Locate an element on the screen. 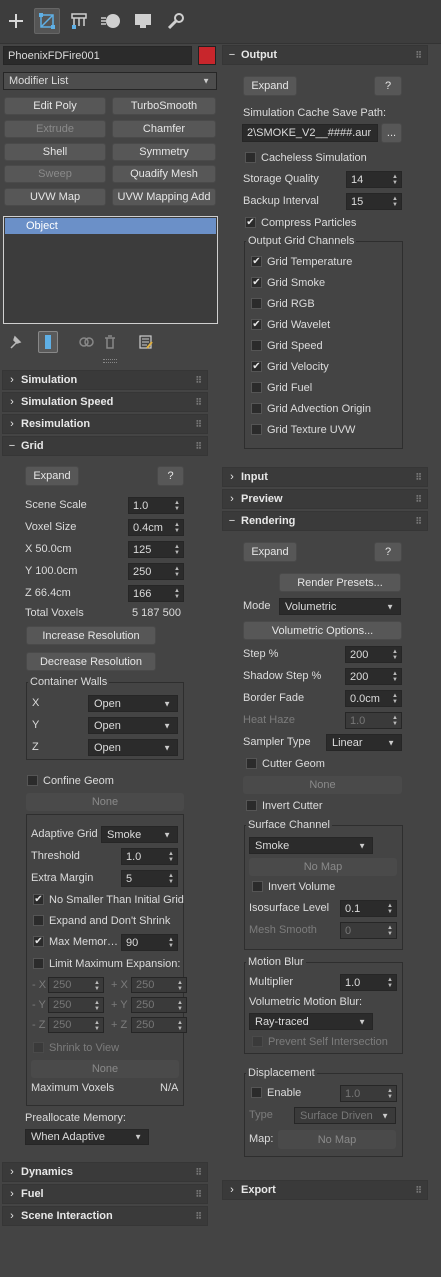 The height and width of the screenshot is (1277, 441). rollout-input: › Input ⠿ is located at coordinates (325, 477).